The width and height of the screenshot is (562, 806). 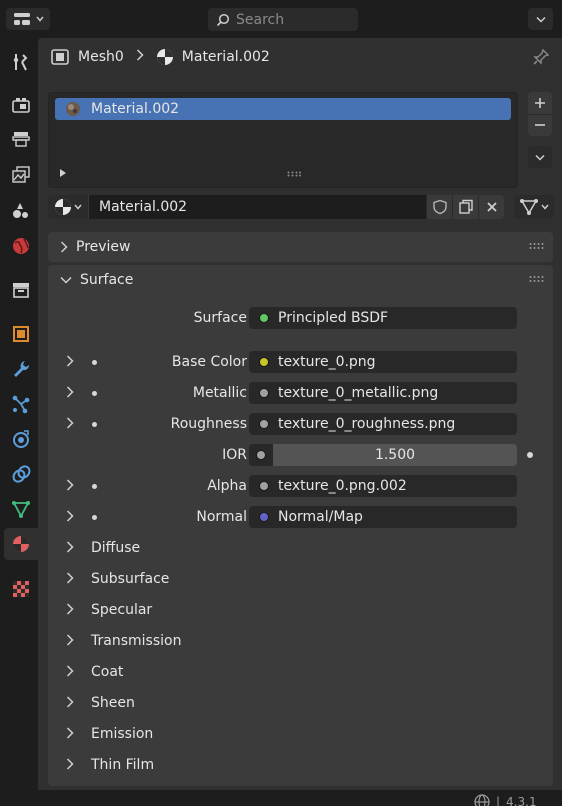 What do you see at coordinates (383, 486) in the screenshot?
I see `input-field: texture_0.png.002` at bounding box center [383, 486].